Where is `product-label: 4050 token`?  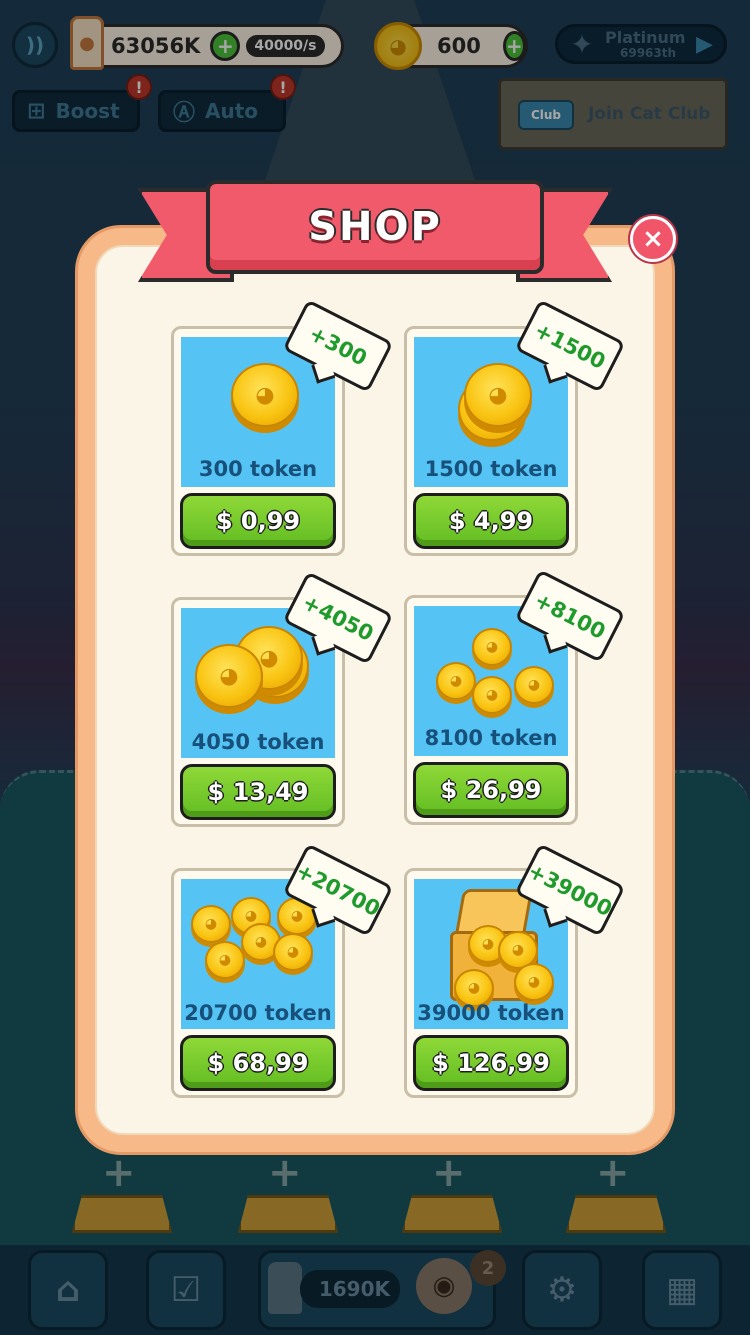
product-label: 4050 token is located at coordinates (258, 742).